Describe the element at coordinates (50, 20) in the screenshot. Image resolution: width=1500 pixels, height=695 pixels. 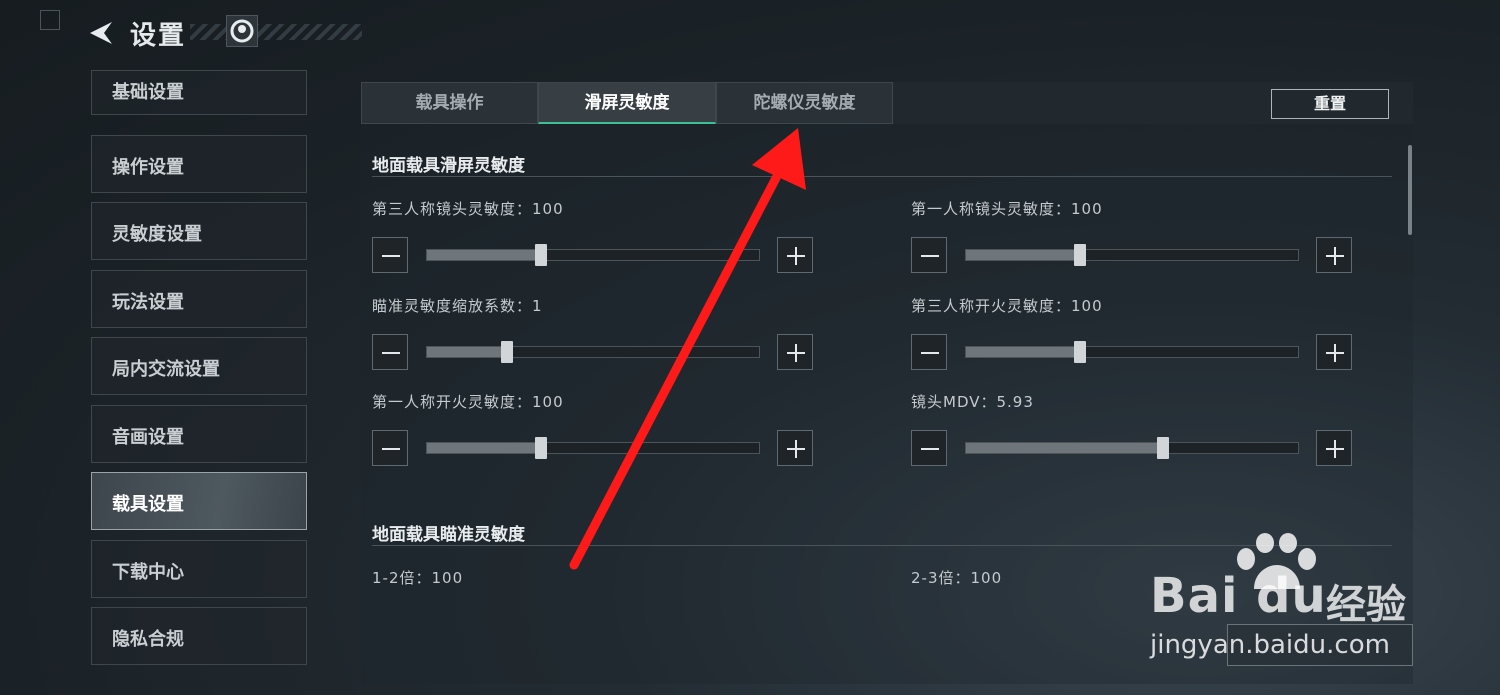
I see `corner-checkbox` at that location.